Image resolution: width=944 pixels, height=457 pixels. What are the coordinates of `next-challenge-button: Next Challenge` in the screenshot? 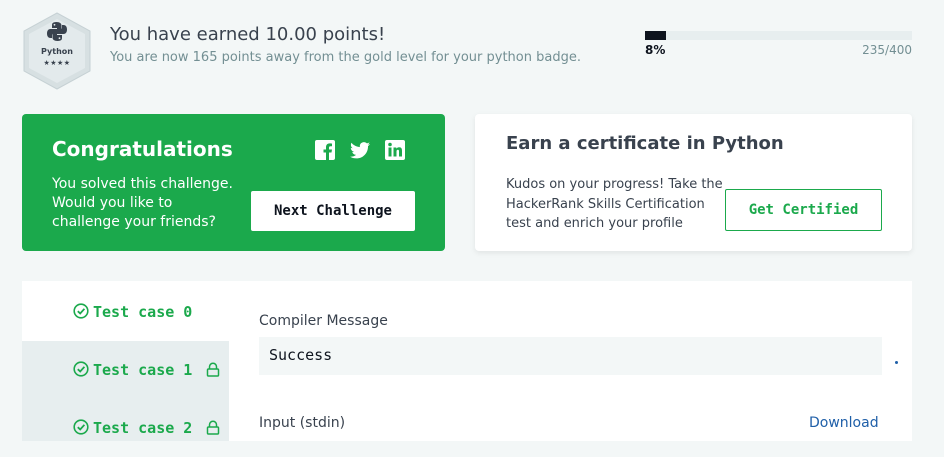 It's located at (333, 211).